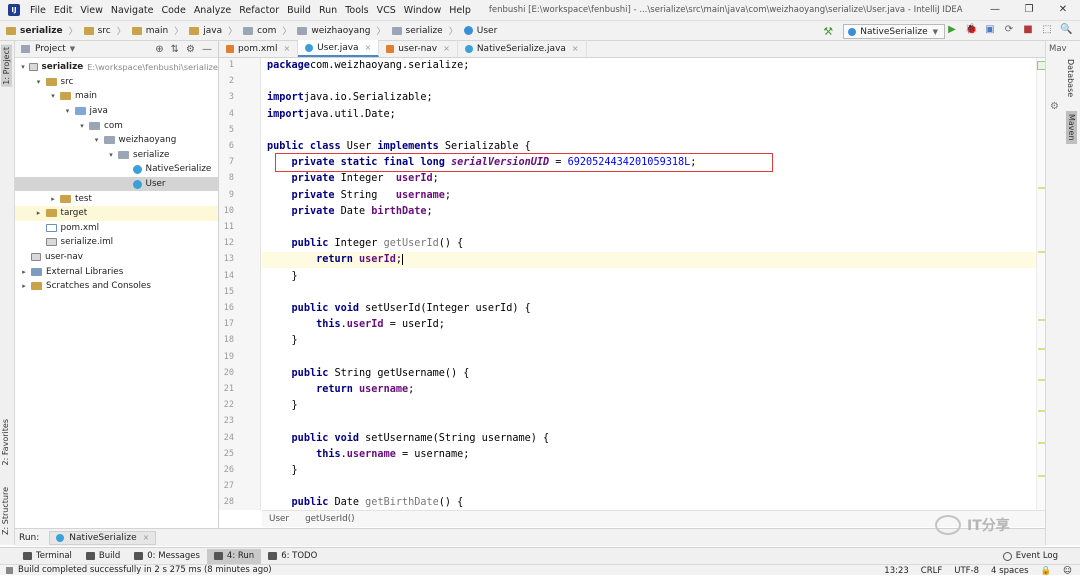 The height and width of the screenshot is (576, 1080). What do you see at coordinates (1066, 29) in the screenshot?
I see `search-icon: 🔍` at bounding box center [1066, 29].